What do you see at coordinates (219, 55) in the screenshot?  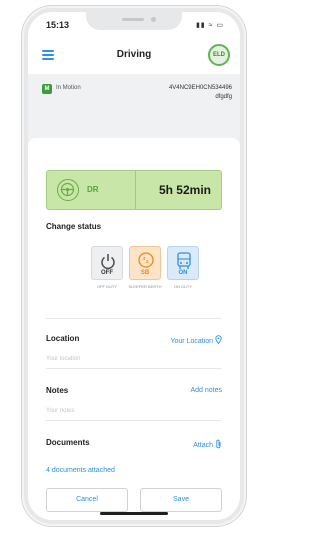 I see `eld-badge: ELD` at bounding box center [219, 55].